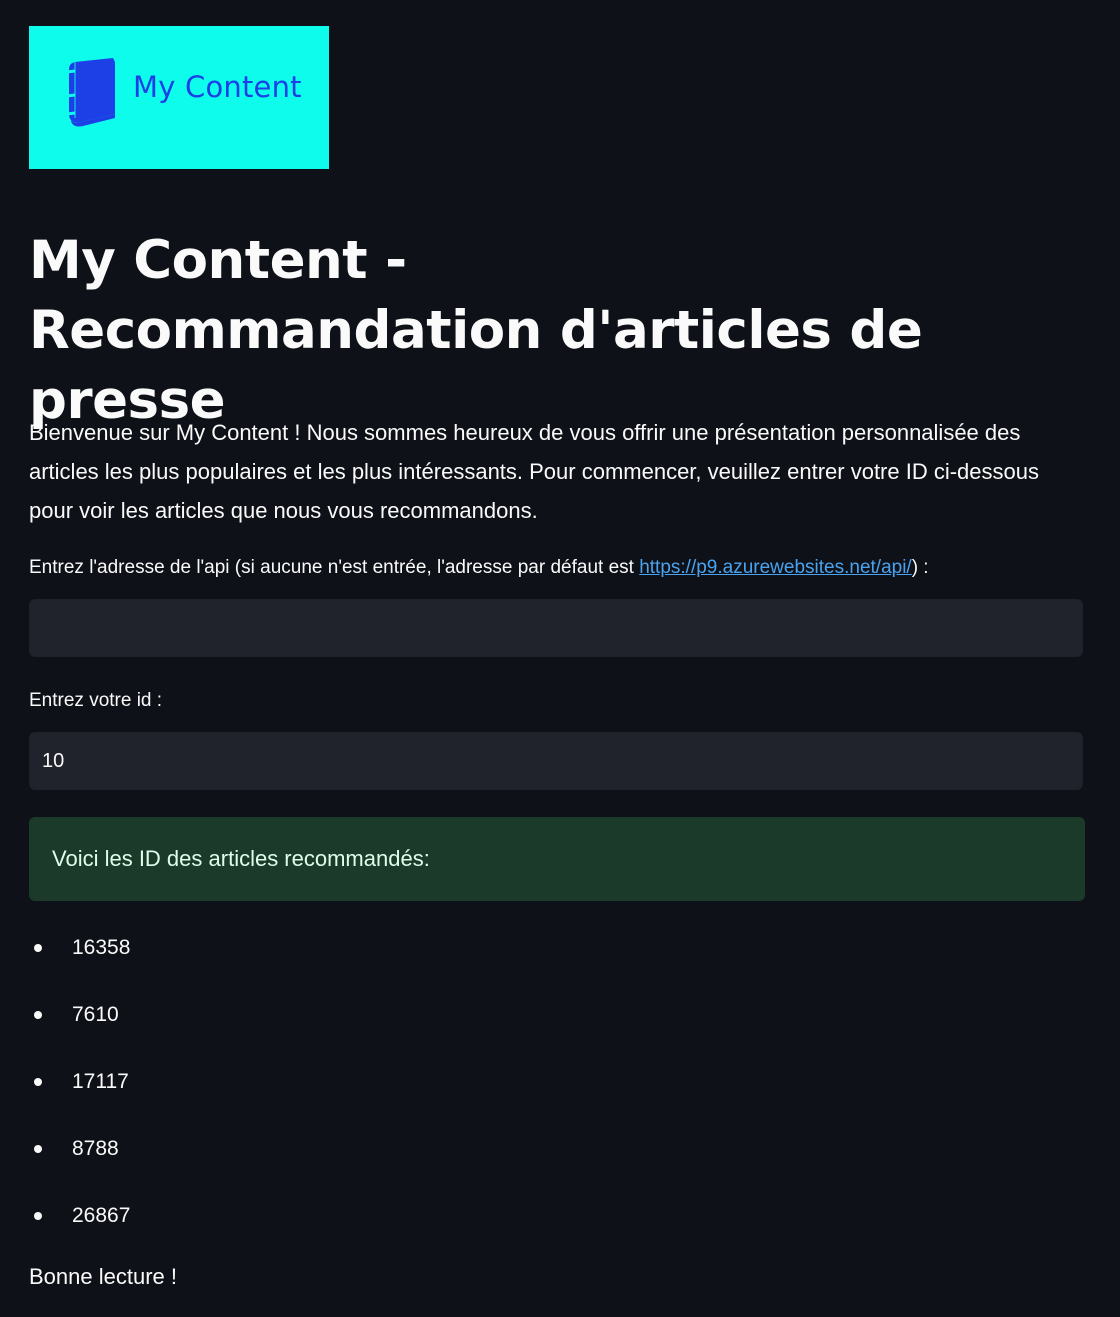 The height and width of the screenshot is (1317, 1120). What do you see at coordinates (775, 567) in the screenshot?
I see `api-default-link: https://p9.azurewebsites.net/api/` at bounding box center [775, 567].